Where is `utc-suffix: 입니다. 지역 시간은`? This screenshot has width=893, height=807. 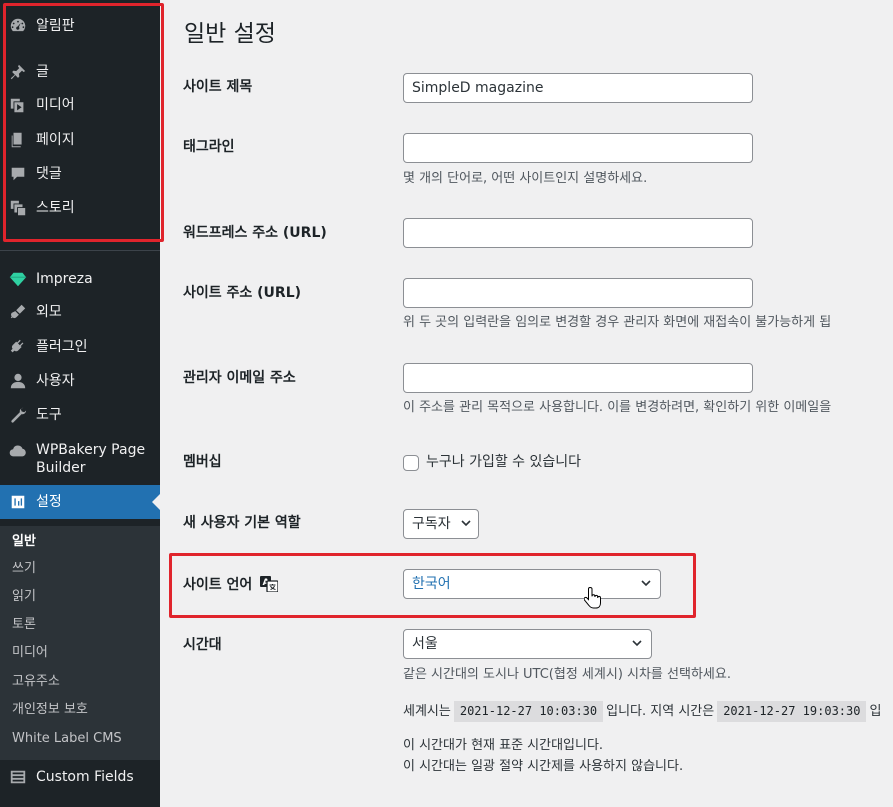 utc-suffix: 입니다. 지역 시간은 is located at coordinates (660, 711).